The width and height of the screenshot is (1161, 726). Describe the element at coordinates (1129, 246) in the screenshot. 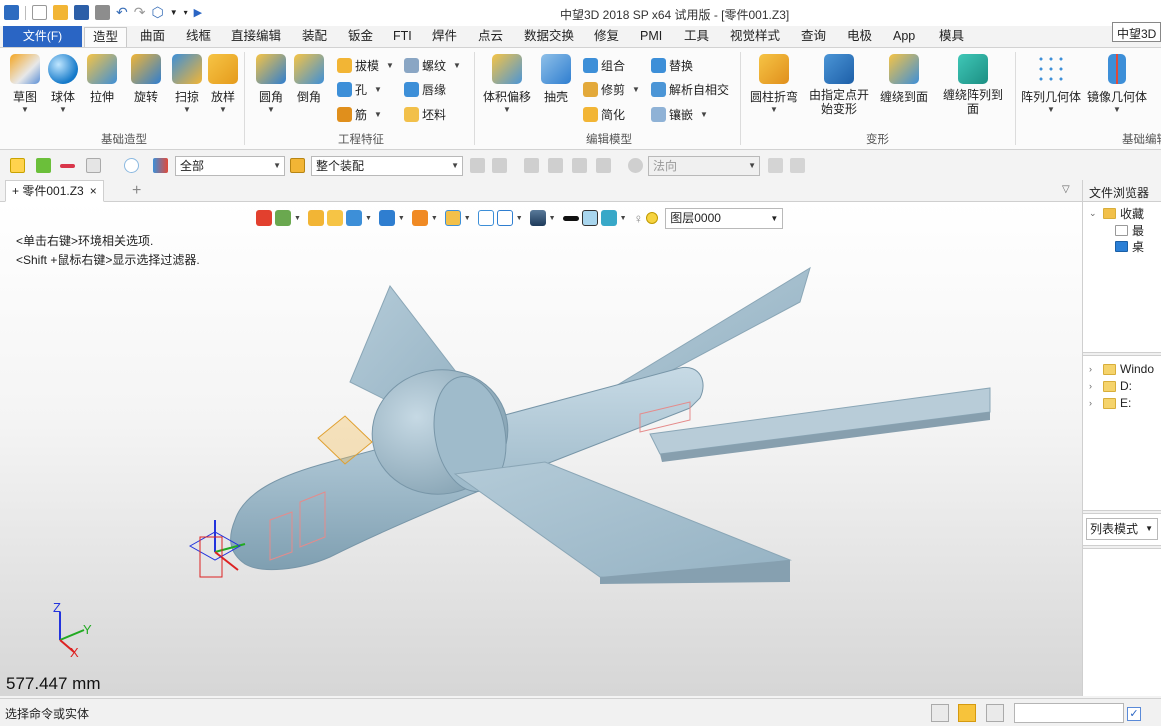

I see `tree-item-desktop: 桌` at that location.